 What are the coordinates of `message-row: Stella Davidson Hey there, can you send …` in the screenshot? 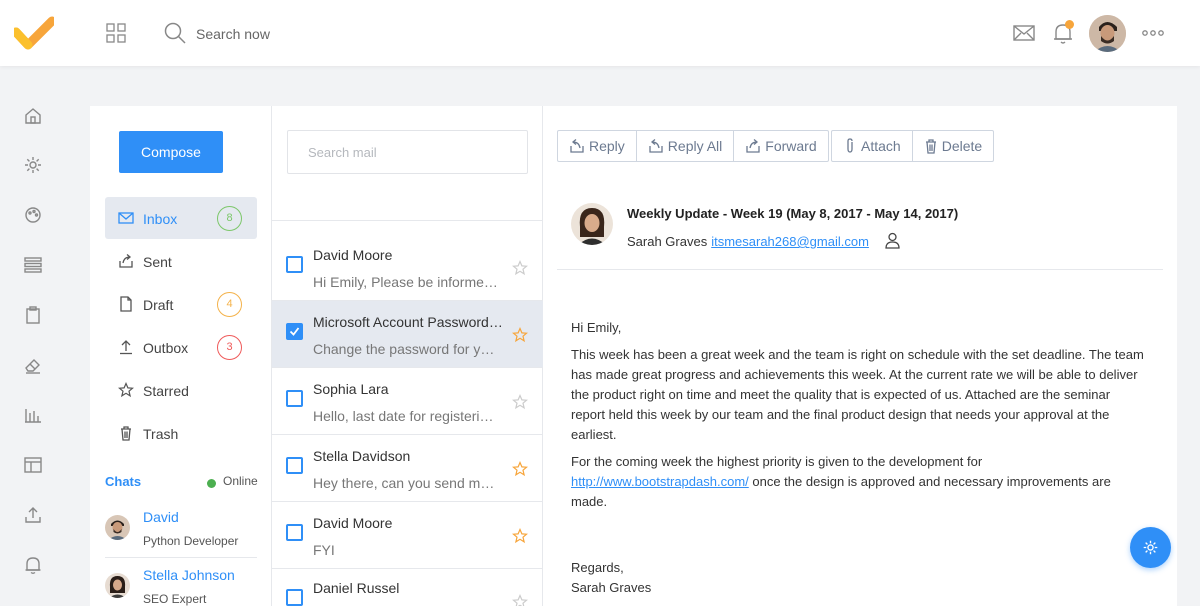 It's located at (407, 468).